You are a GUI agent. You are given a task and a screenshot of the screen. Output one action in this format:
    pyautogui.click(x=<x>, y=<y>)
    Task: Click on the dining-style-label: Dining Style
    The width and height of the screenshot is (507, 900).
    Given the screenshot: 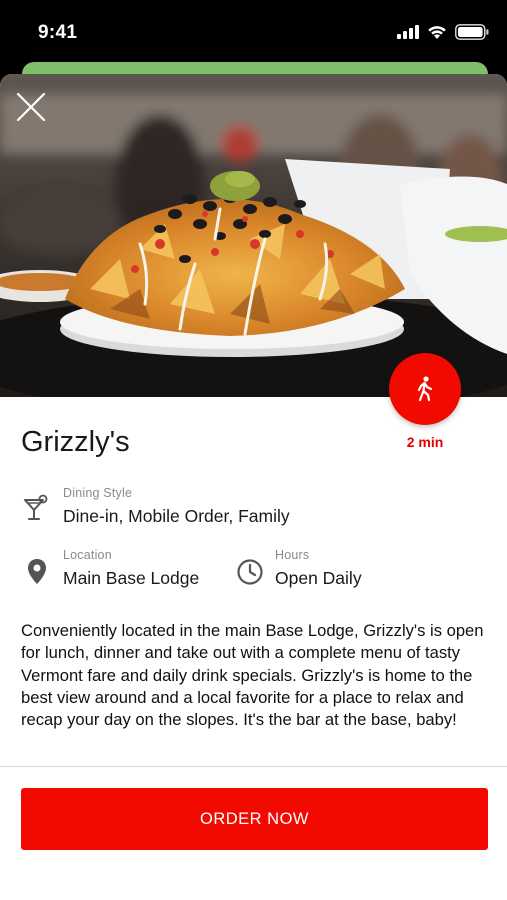 What is the action you would take?
    pyautogui.click(x=98, y=493)
    